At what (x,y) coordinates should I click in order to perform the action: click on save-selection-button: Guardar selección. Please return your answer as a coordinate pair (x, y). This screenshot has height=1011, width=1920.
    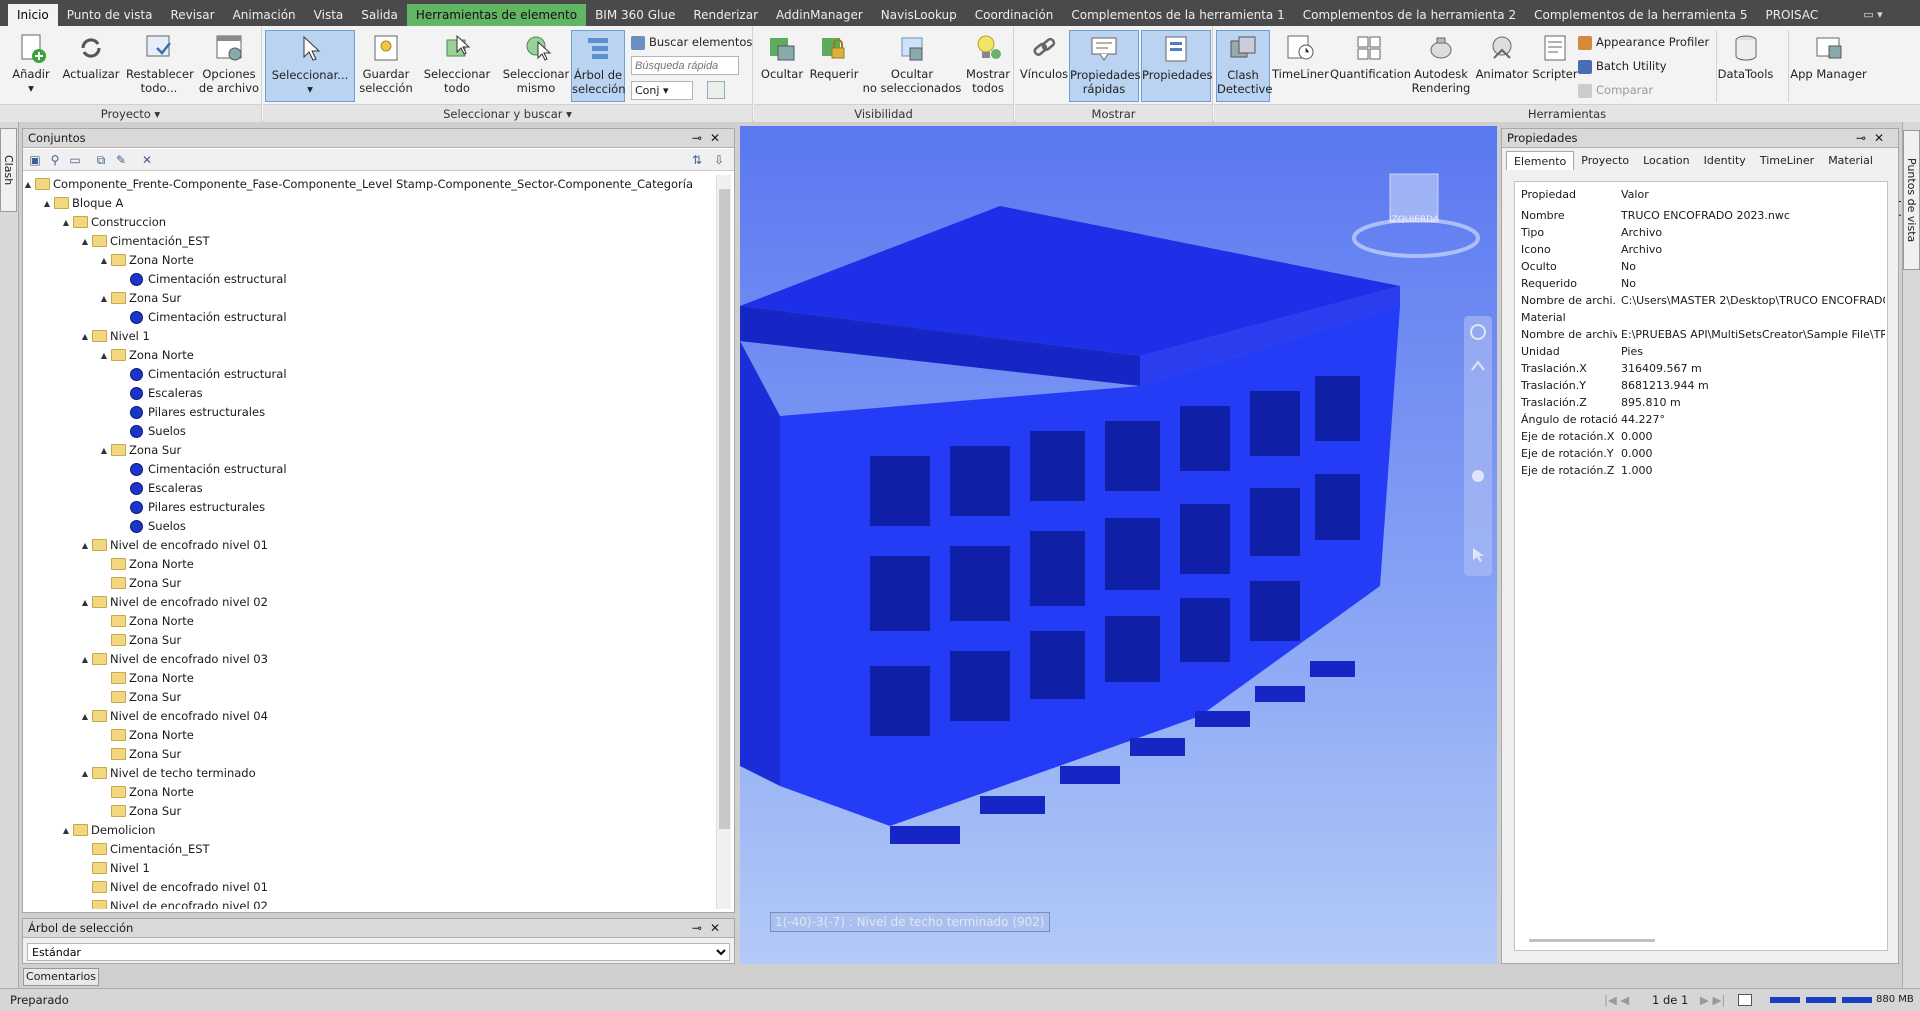
    Looking at the image, I should click on (386, 66).